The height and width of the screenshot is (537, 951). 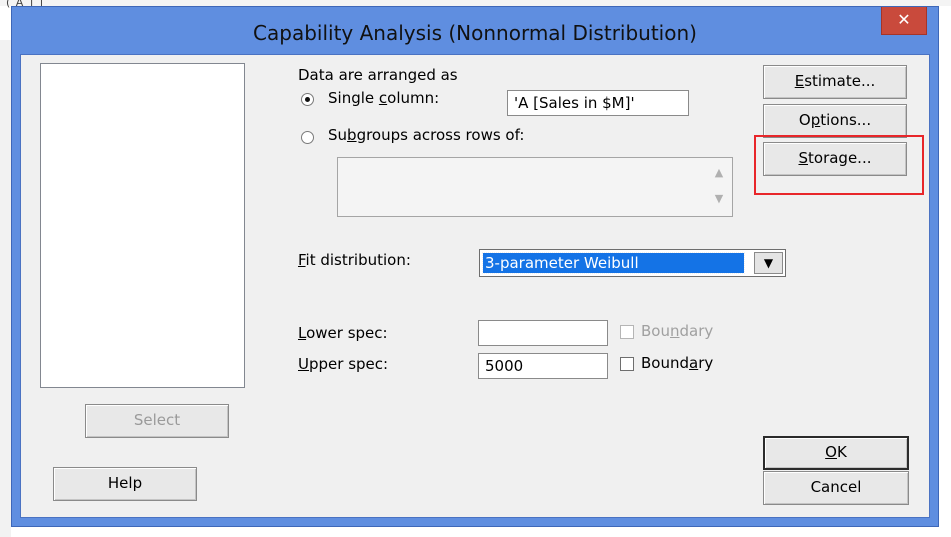 I want to click on help-button: Help, so click(x=125, y=484).